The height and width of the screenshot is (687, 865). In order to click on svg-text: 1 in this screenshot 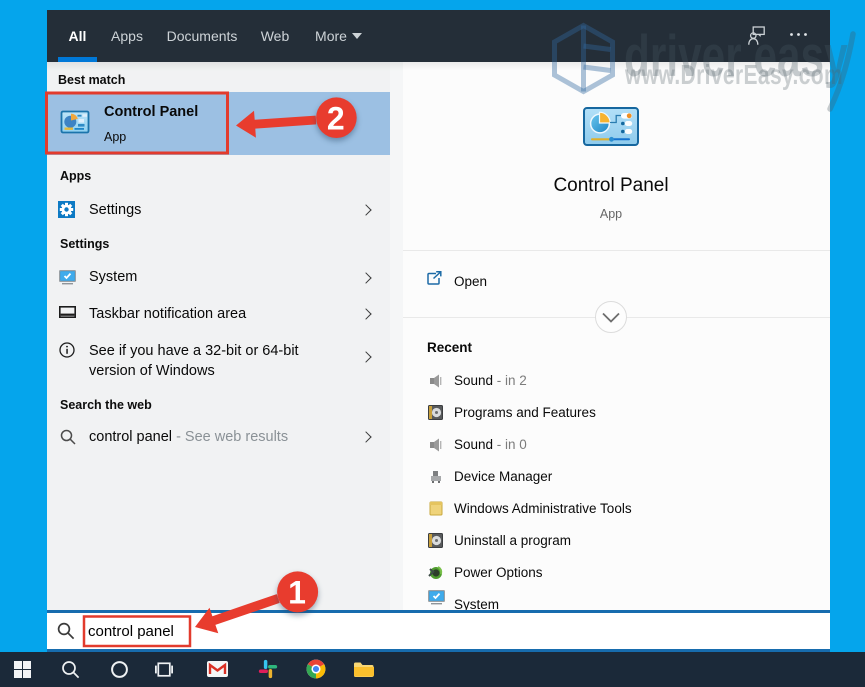, I will do `click(297, 593)`.